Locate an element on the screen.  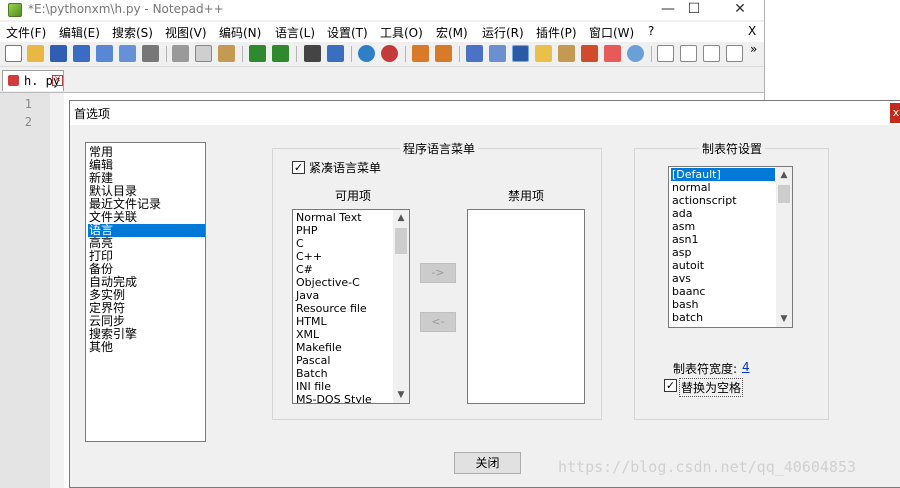
indent-guide-icon is located at coordinates (520, 53).